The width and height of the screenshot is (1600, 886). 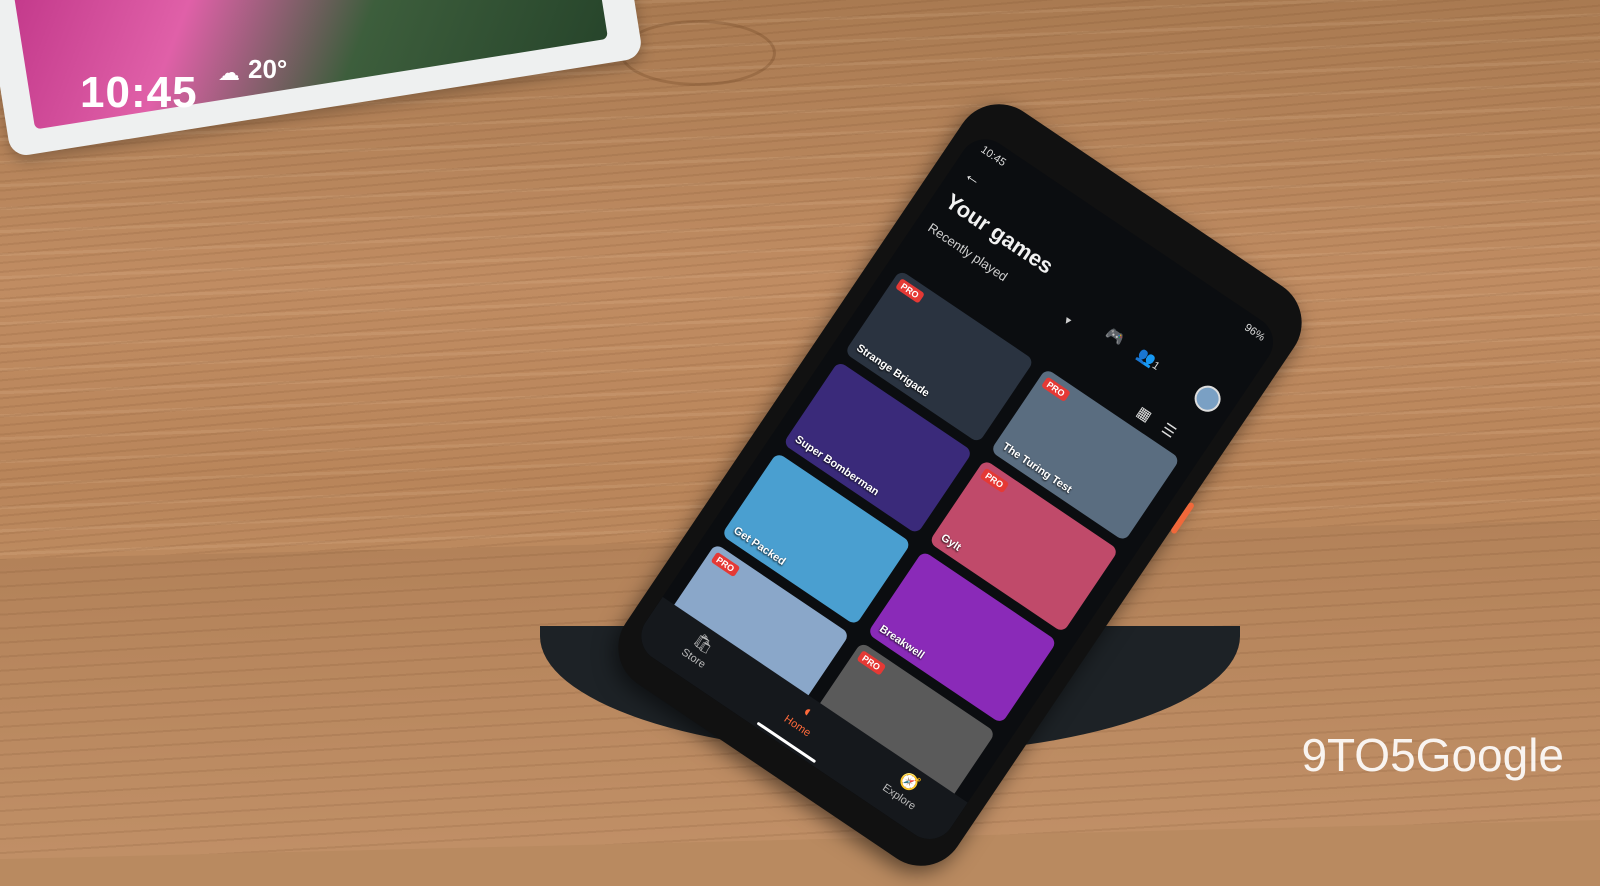 What do you see at coordinates (698, 53) in the screenshot?
I see `wood-knot` at bounding box center [698, 53].